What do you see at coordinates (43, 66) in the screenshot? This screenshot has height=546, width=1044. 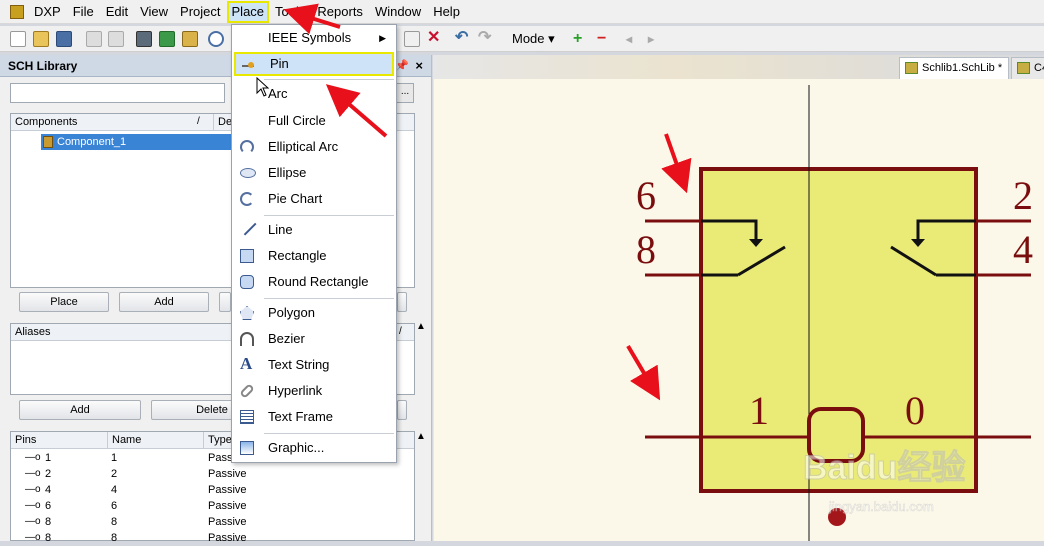 I see `panel-title: SCH Library` at bounding box center [43, 66].